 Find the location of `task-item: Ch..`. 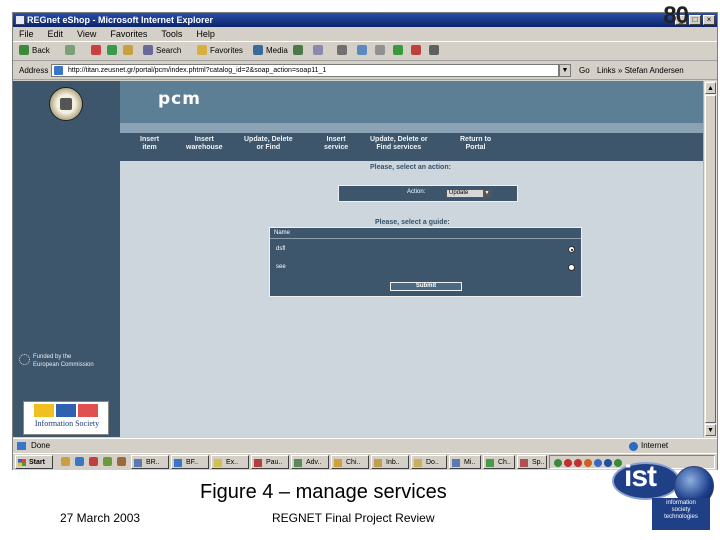

task-item: Ch.. is located at coordinates (499, 462).